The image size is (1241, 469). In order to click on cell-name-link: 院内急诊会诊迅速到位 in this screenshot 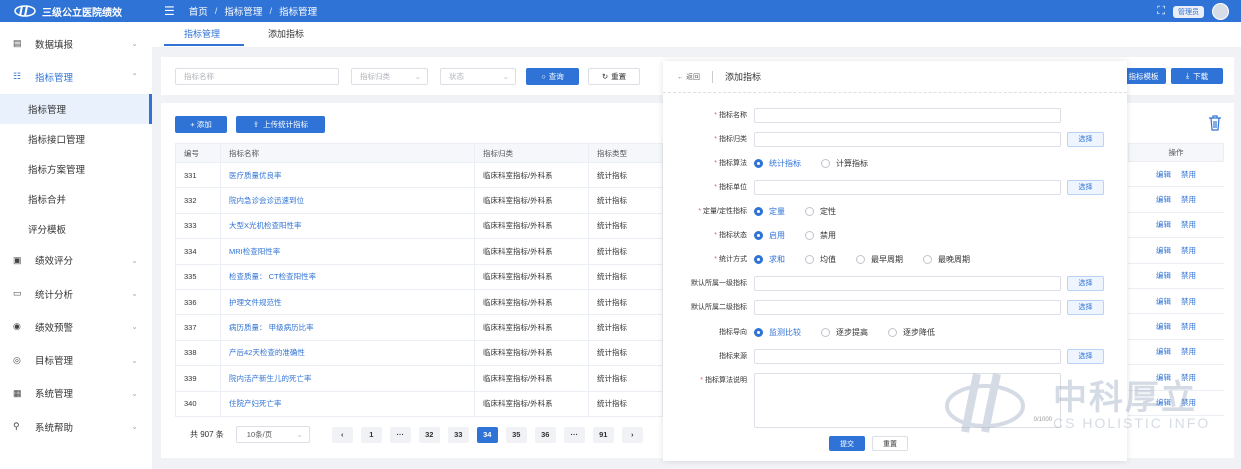, I will do `click(347, 200)`.